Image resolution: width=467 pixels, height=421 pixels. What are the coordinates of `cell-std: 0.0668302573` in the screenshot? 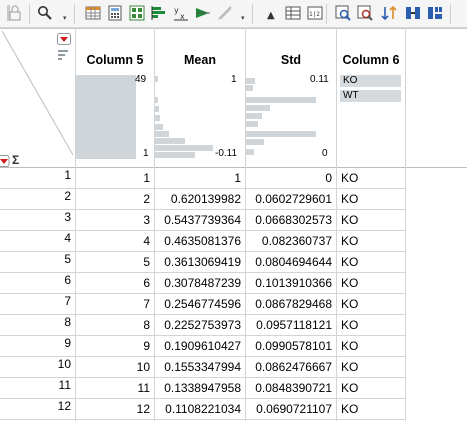 It's located at (291, 220).